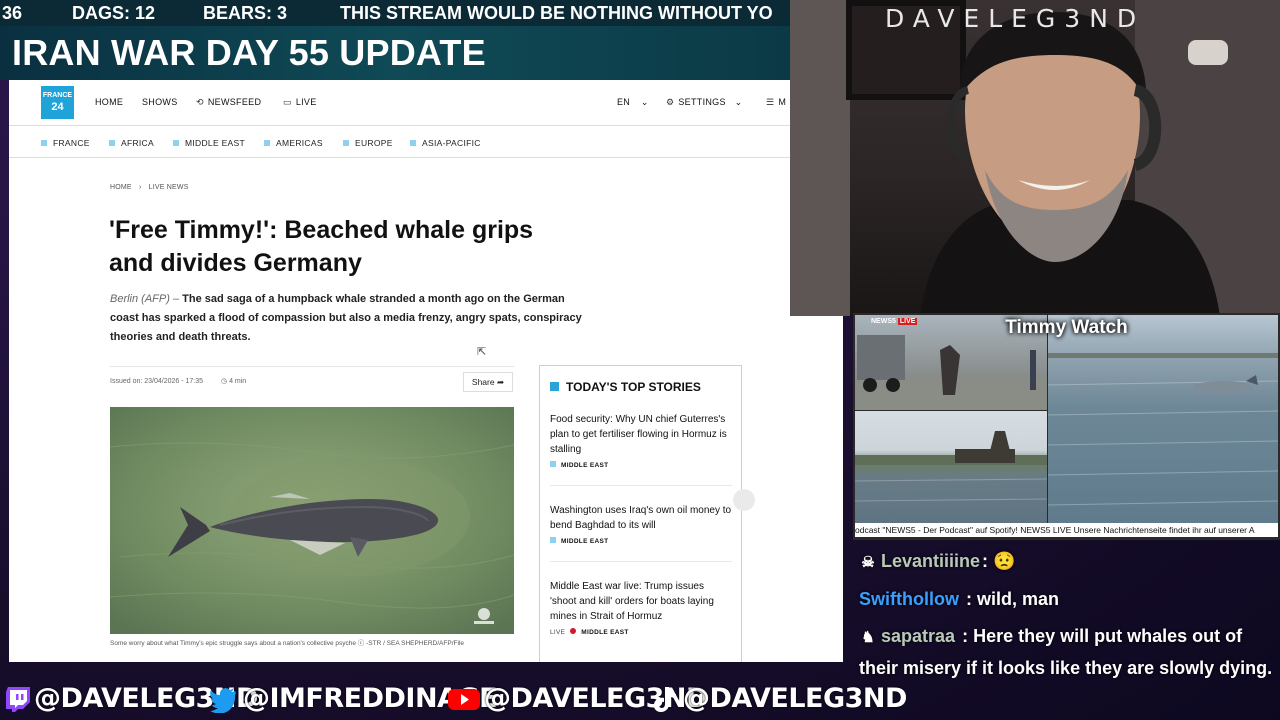  I want to click on story-tag: LIVE MIDDLE EAST, so click(589, 632).